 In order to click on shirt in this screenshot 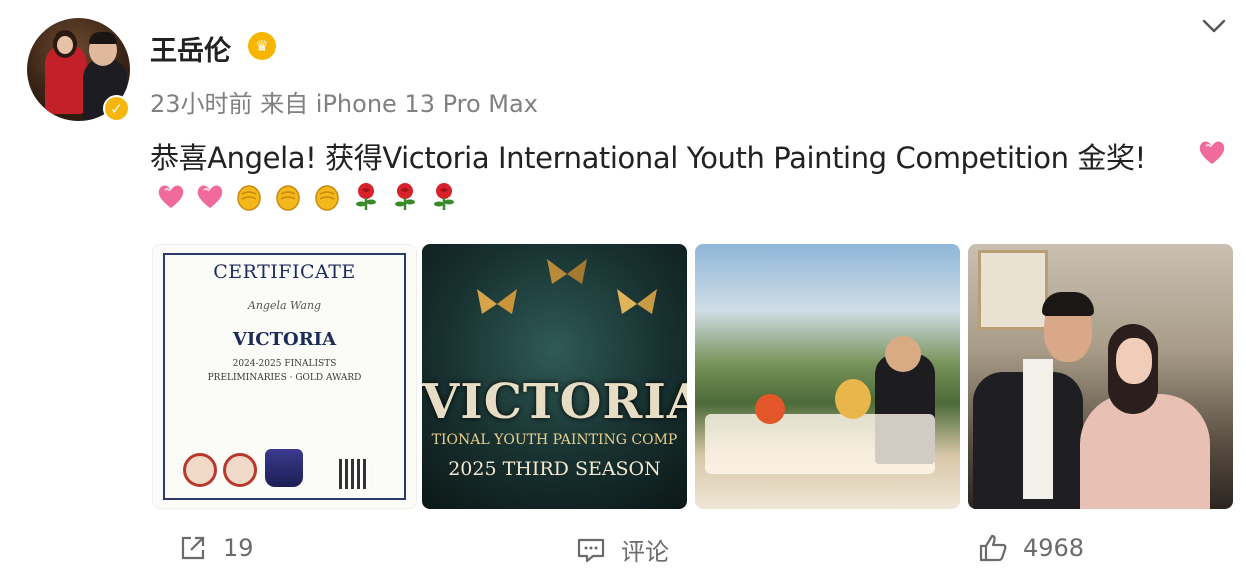, I will do `click(1038, 429)`.